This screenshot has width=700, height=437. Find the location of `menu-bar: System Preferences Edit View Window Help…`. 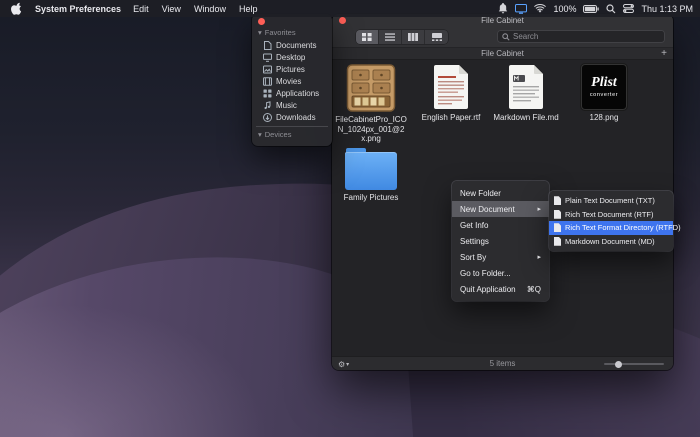

menu-bar: System Preferences Edit View Window Help… is located at coordinates (350, 8).